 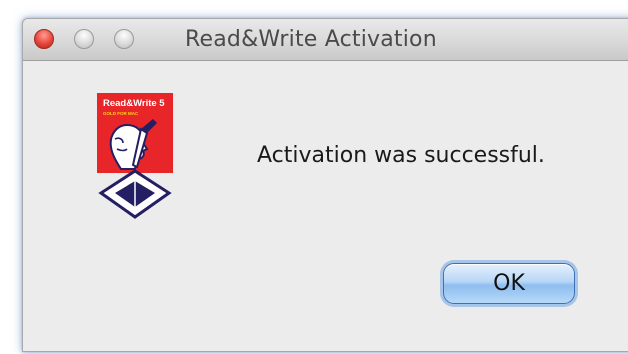 I want to click on title-bar: Read&Write Activation, so click(x=325, y=40).